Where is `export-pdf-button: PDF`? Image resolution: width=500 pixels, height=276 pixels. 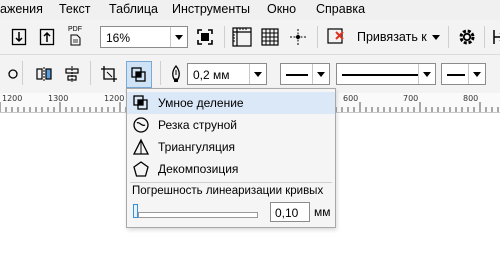
export-pdf-button: PDF is located at coordinates (75, 36).